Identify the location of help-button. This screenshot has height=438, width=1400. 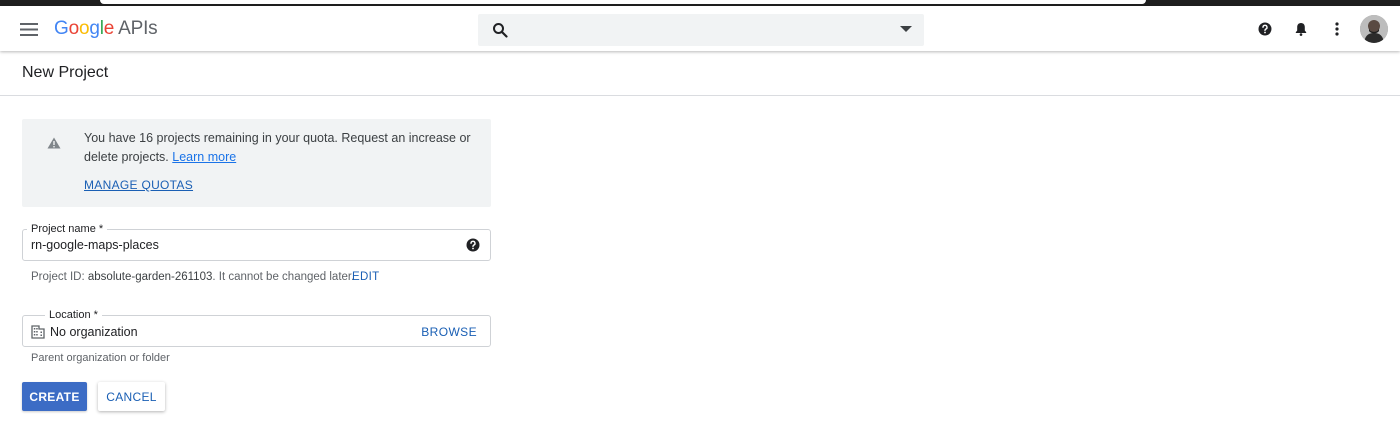
(1265, 29).